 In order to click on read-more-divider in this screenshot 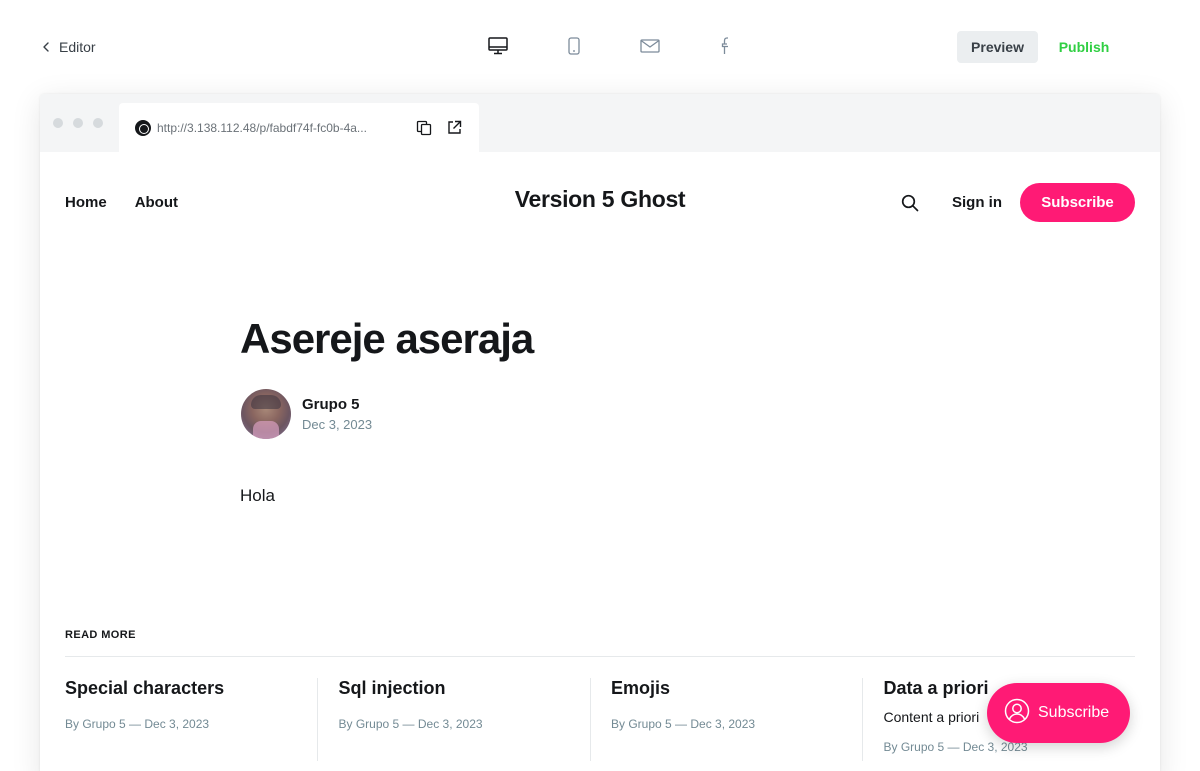, I will do `click(600, 656)`.